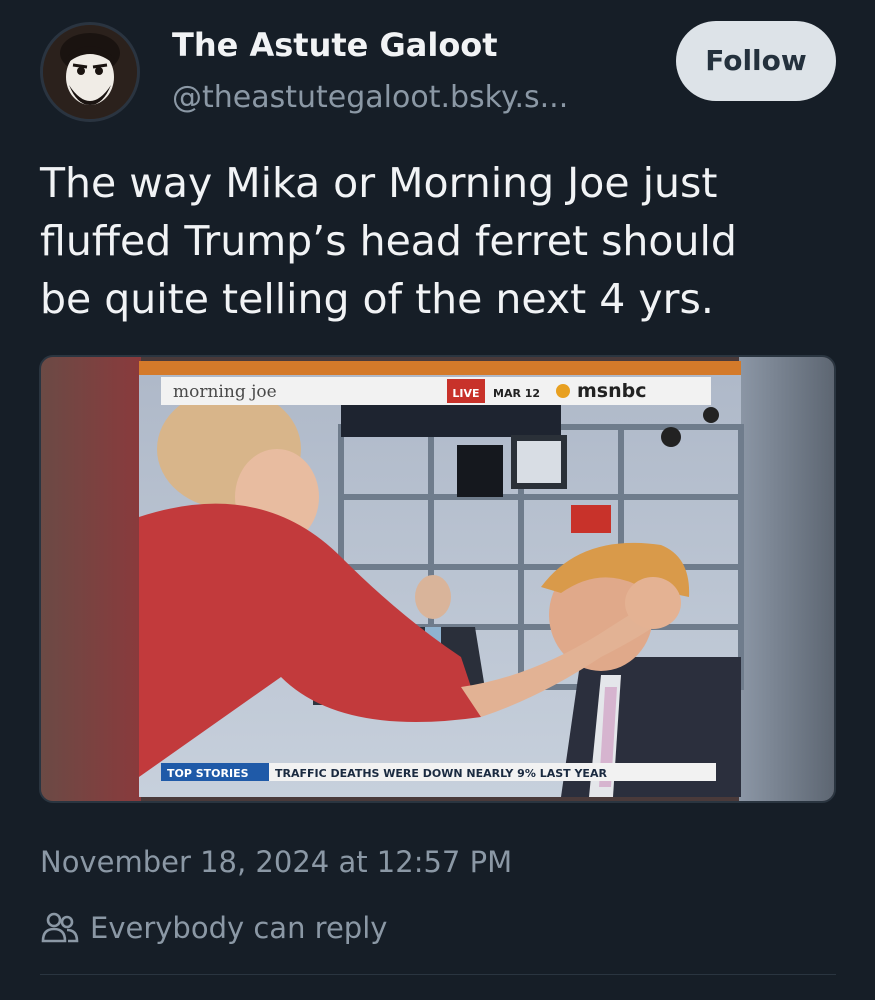 The width and height of the screenshot is (875, 1000). What do you see at coordinates (563, 391) in the screenshot?
I see `peacock-icon` at bounding box center [563, 391].